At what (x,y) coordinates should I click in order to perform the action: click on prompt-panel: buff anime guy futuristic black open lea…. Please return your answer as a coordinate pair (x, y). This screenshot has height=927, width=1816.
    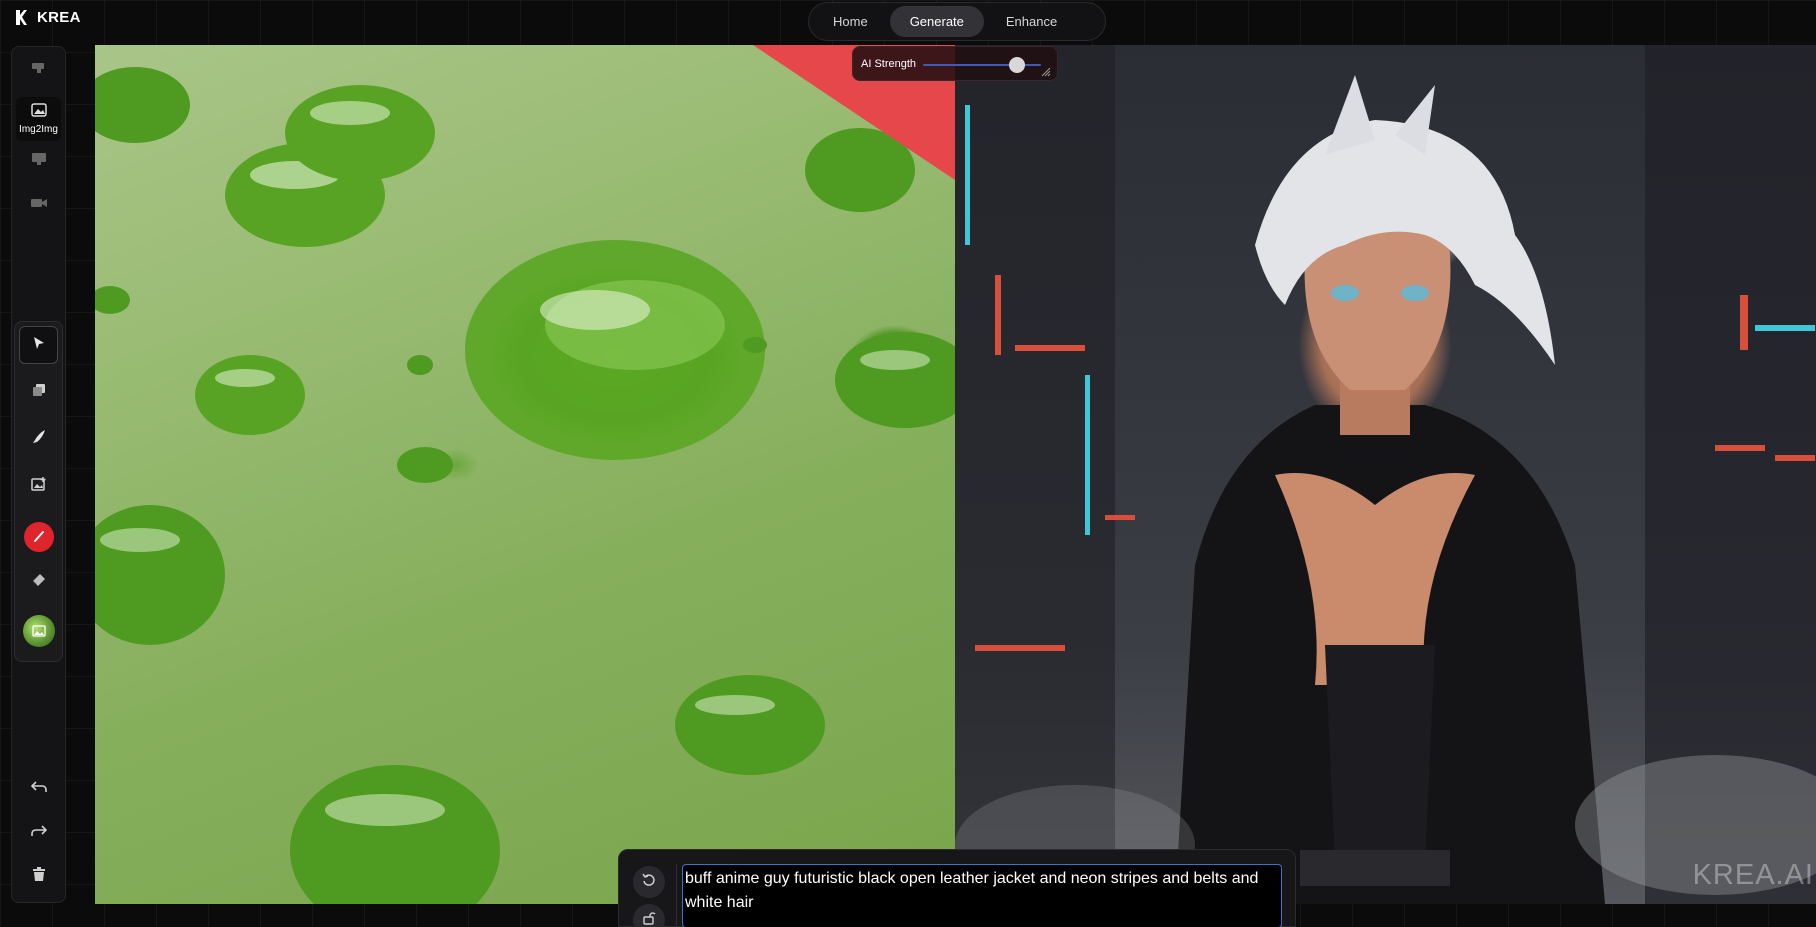
    Looking at the image, I should click on (957, 888).